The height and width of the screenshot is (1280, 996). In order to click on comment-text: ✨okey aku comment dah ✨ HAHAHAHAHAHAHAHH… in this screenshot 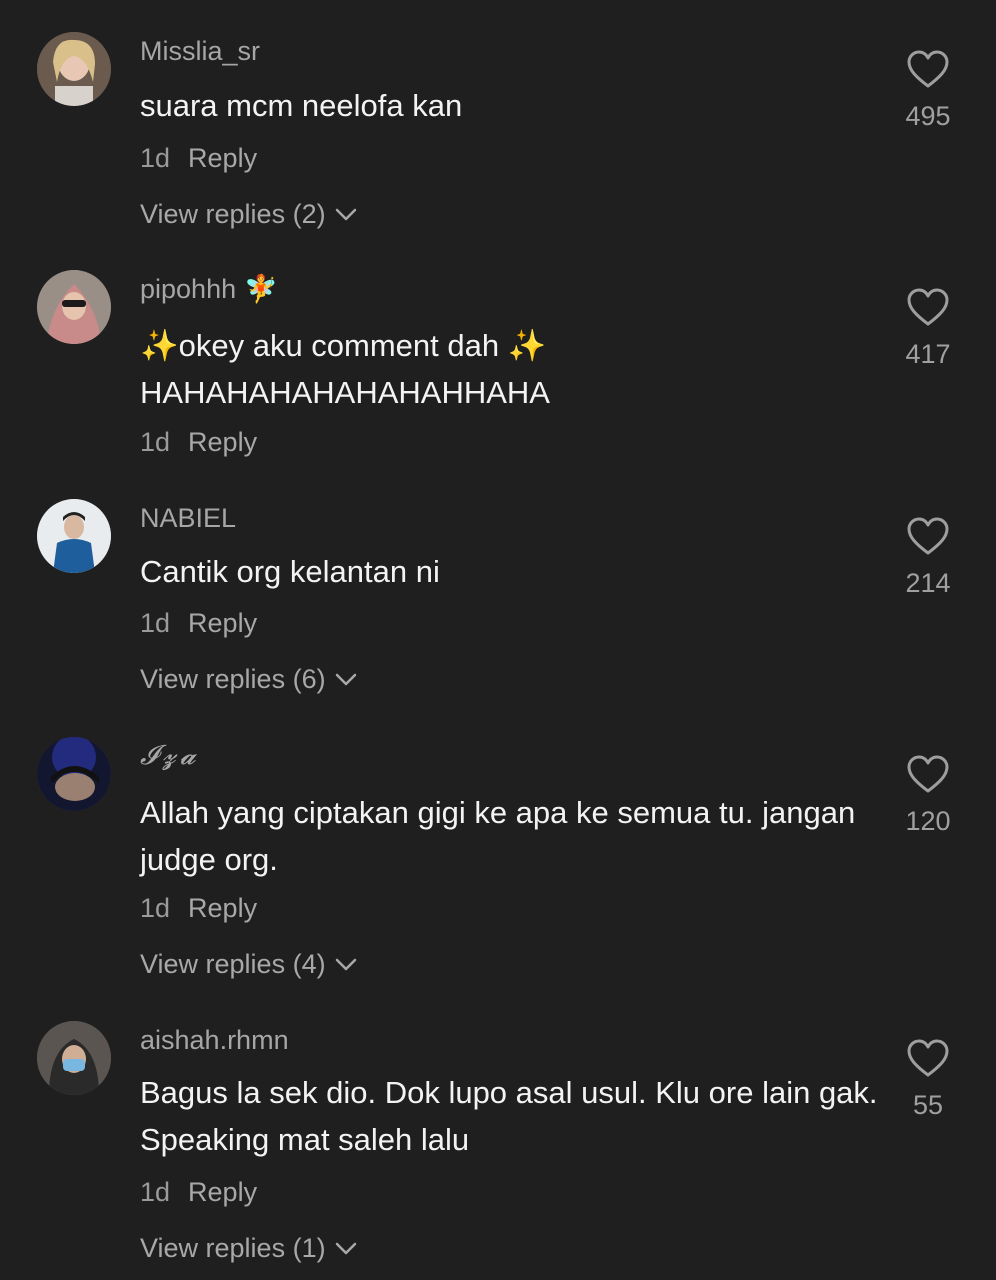, I will do `click(515, 369)`.